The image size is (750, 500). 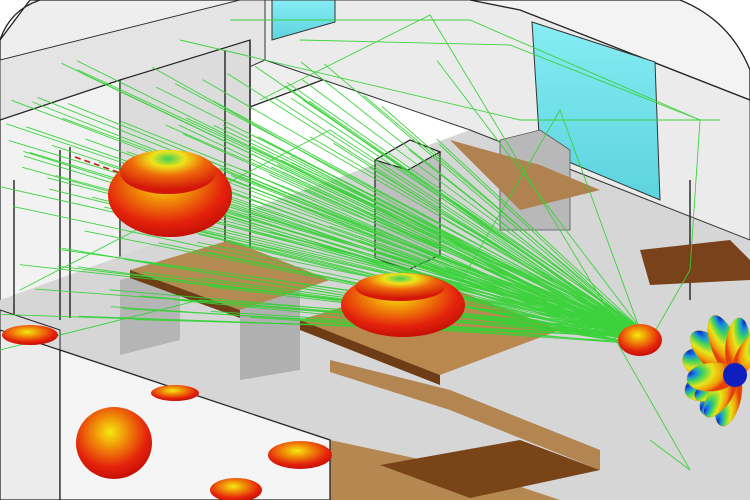 I want to click on receiver-pattern-2-top, so click(x=400, y=287).